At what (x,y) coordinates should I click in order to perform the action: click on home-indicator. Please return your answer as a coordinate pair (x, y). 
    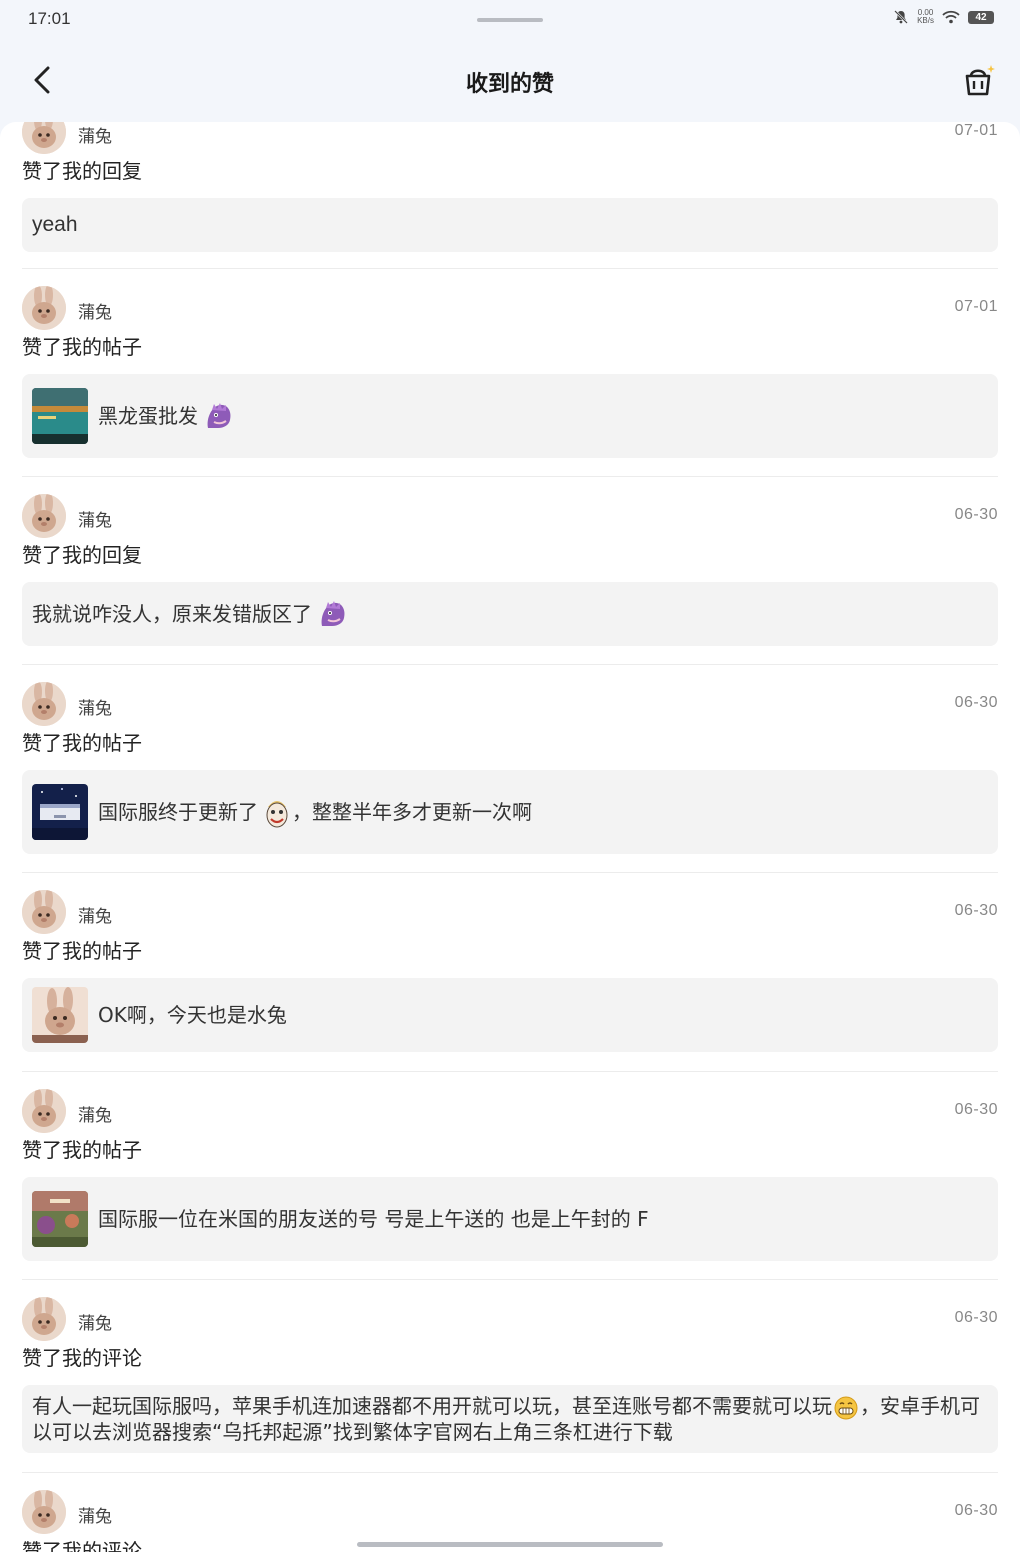
    Looking at the image, I should click on (510, 1544).